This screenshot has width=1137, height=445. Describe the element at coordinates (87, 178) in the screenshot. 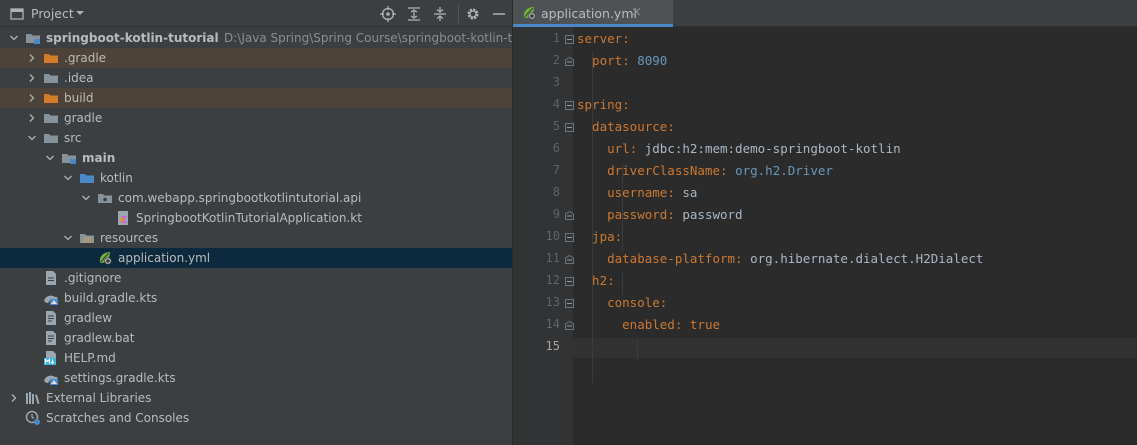

I see `source-folder-icon` at that location.